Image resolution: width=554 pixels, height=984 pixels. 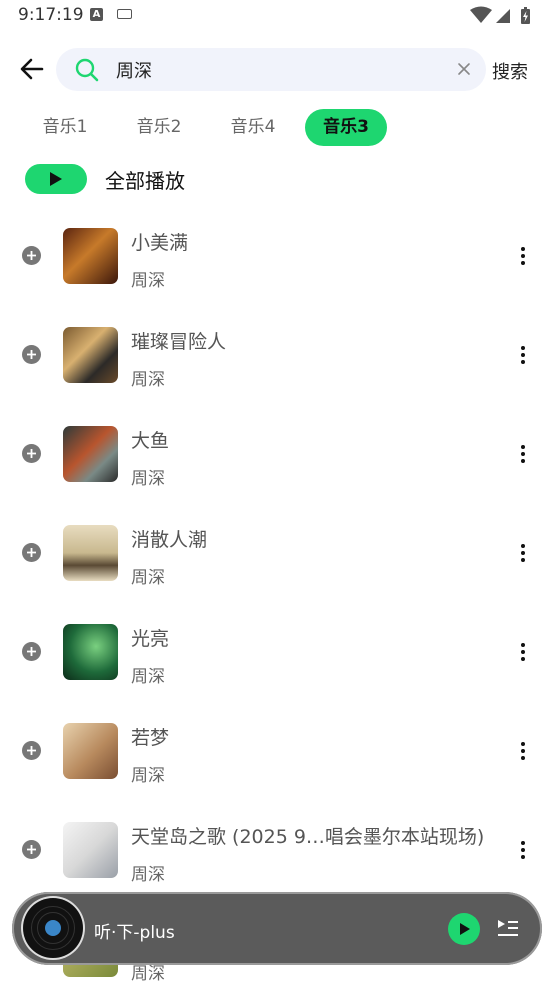 What do you see at coordinates (150, 441) in the screenshot?
I see `song-title: 大鱼` at bounding box center [150, 441].